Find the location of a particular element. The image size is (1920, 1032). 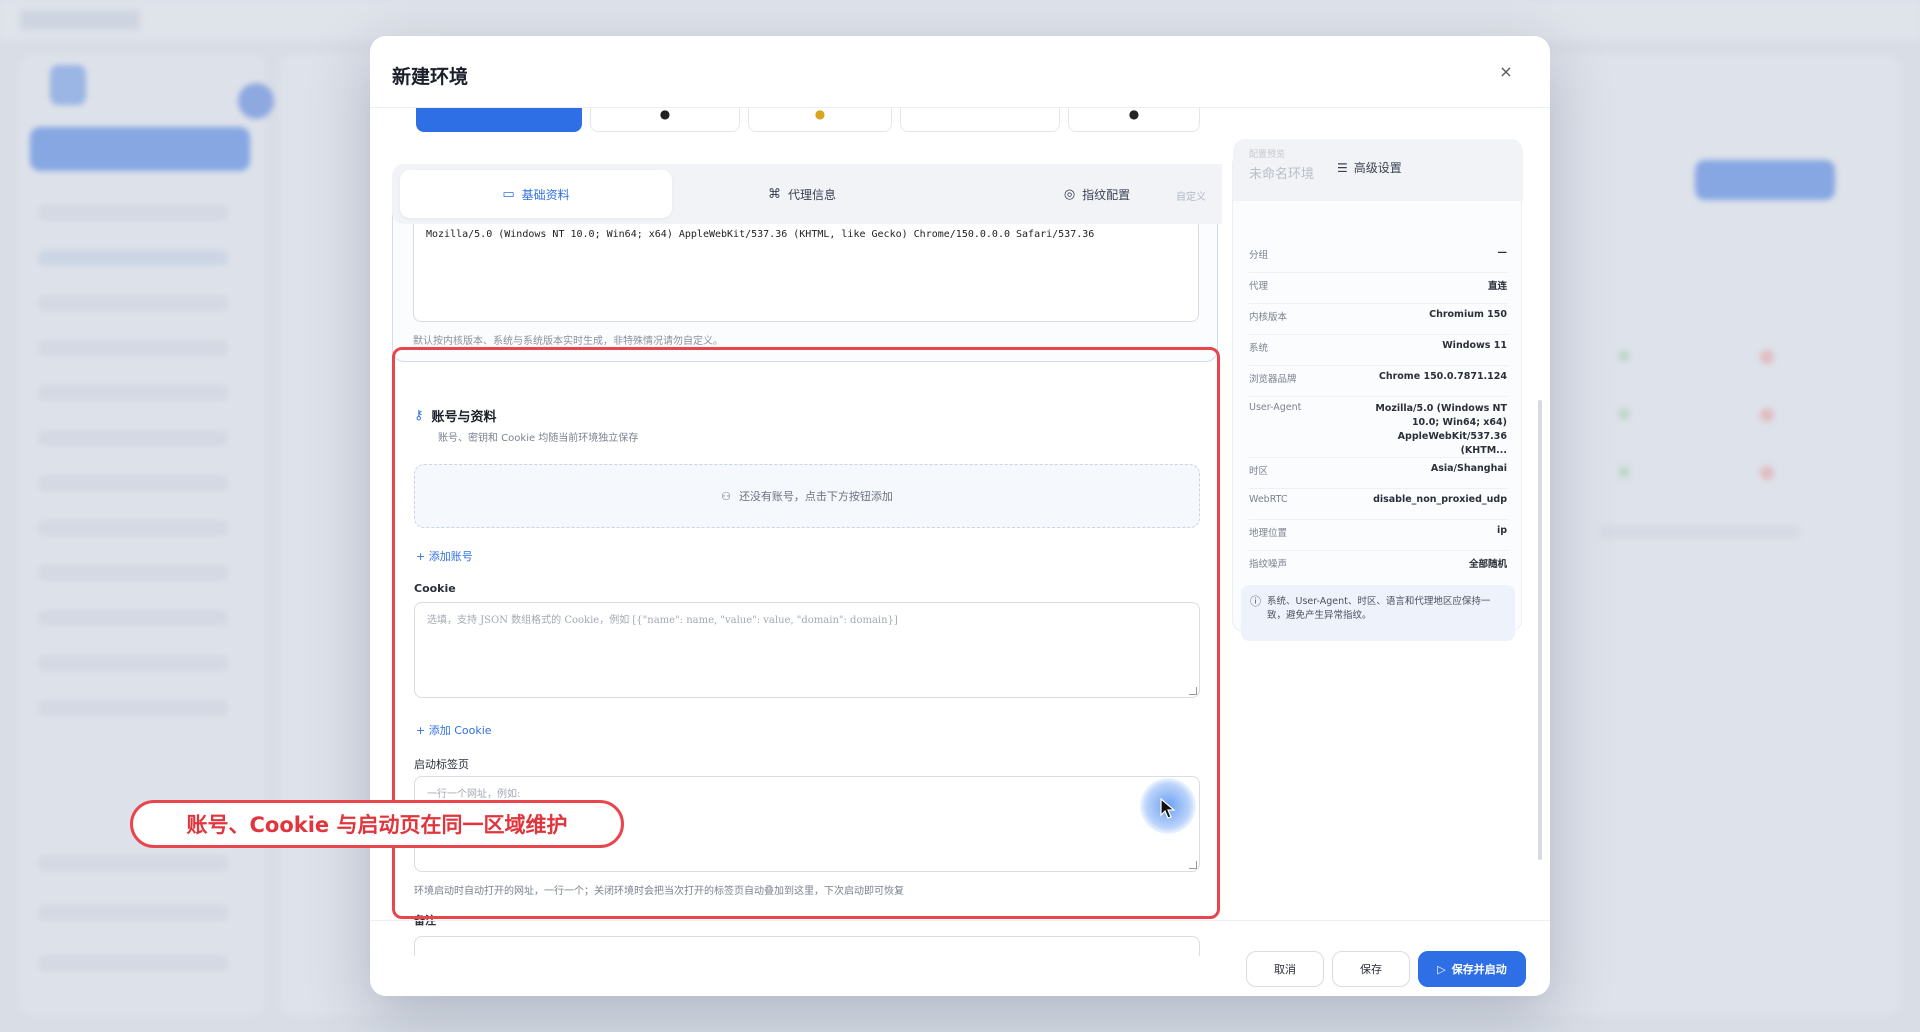

summary-row: 指纹噪声 全部随机 is located at coordinates (1378, 564).